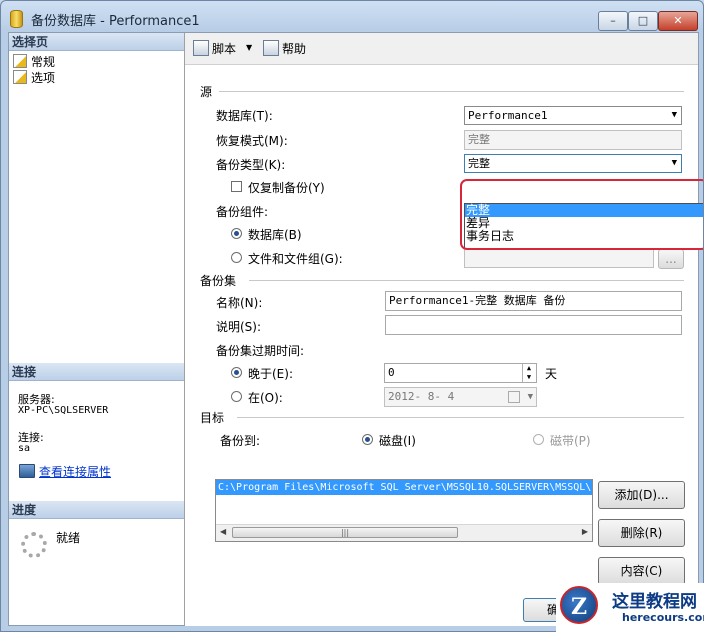  I want to click on script-icon, so click(201, 48).